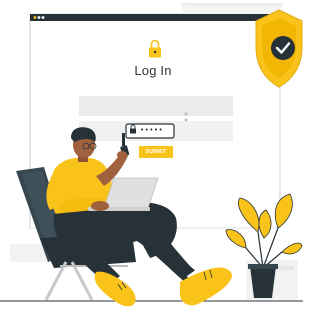 The height and width of the screenshot is (312, 320). What do you see at coordinates (152, 130) in the screenshot?
I see `password-mask-text: •••••` at bounding box center [152, 130].